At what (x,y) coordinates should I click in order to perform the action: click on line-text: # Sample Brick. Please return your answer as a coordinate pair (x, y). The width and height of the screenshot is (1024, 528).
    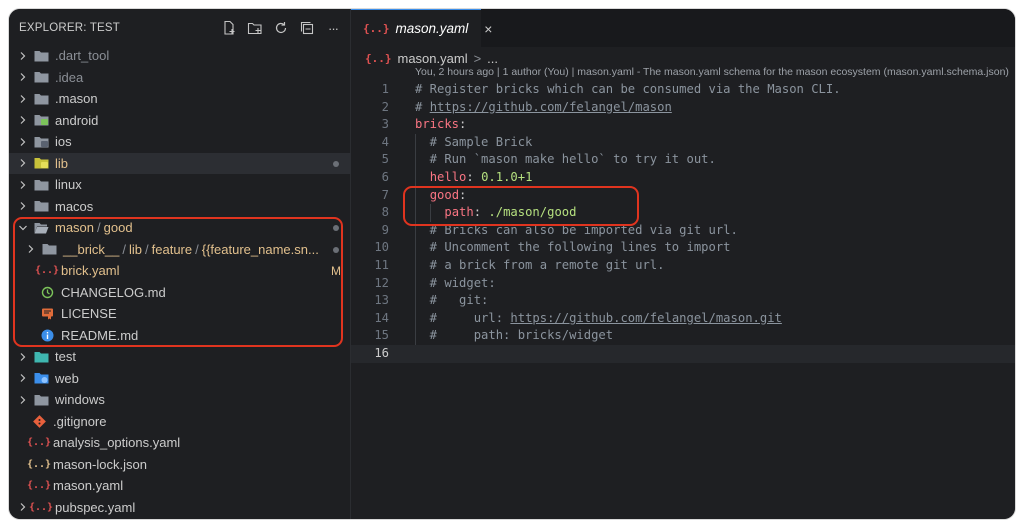
    Looking at the image, I should click on (474, 141).